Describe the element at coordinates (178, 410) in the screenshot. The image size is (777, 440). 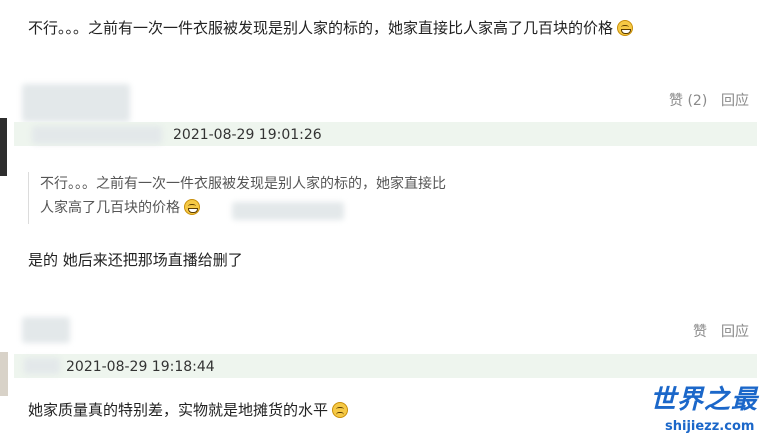
I see `reply-body-text: 她家质量真的特别差，实物就是地摊货的水平` at that location.